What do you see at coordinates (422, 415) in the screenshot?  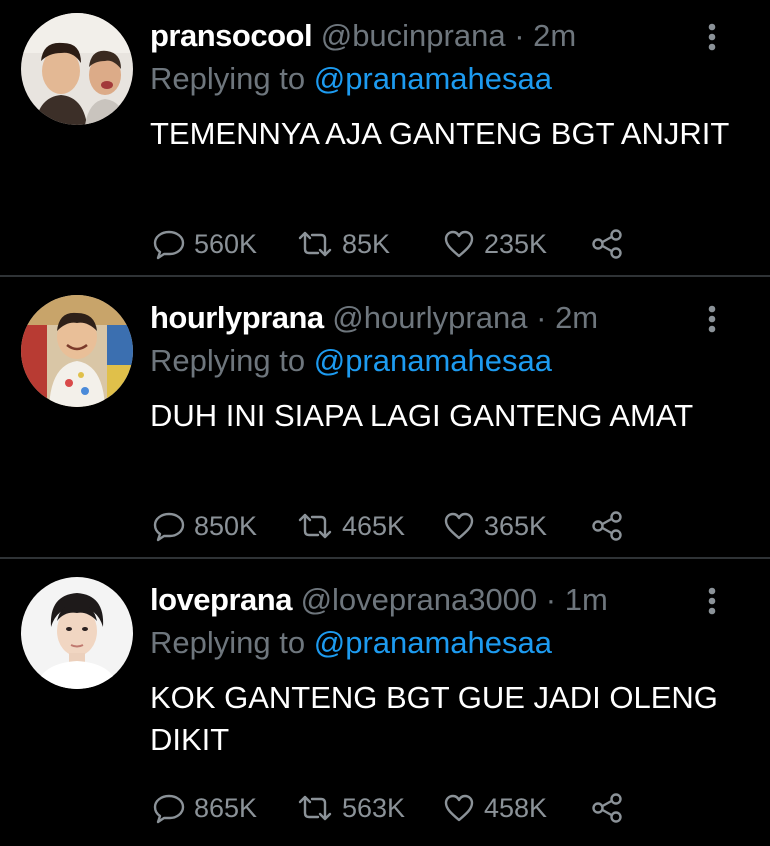 I see `tweet-text: DUH INI SIAPA LAGI GANTENG AMAT` at bounding box center [422, 415].